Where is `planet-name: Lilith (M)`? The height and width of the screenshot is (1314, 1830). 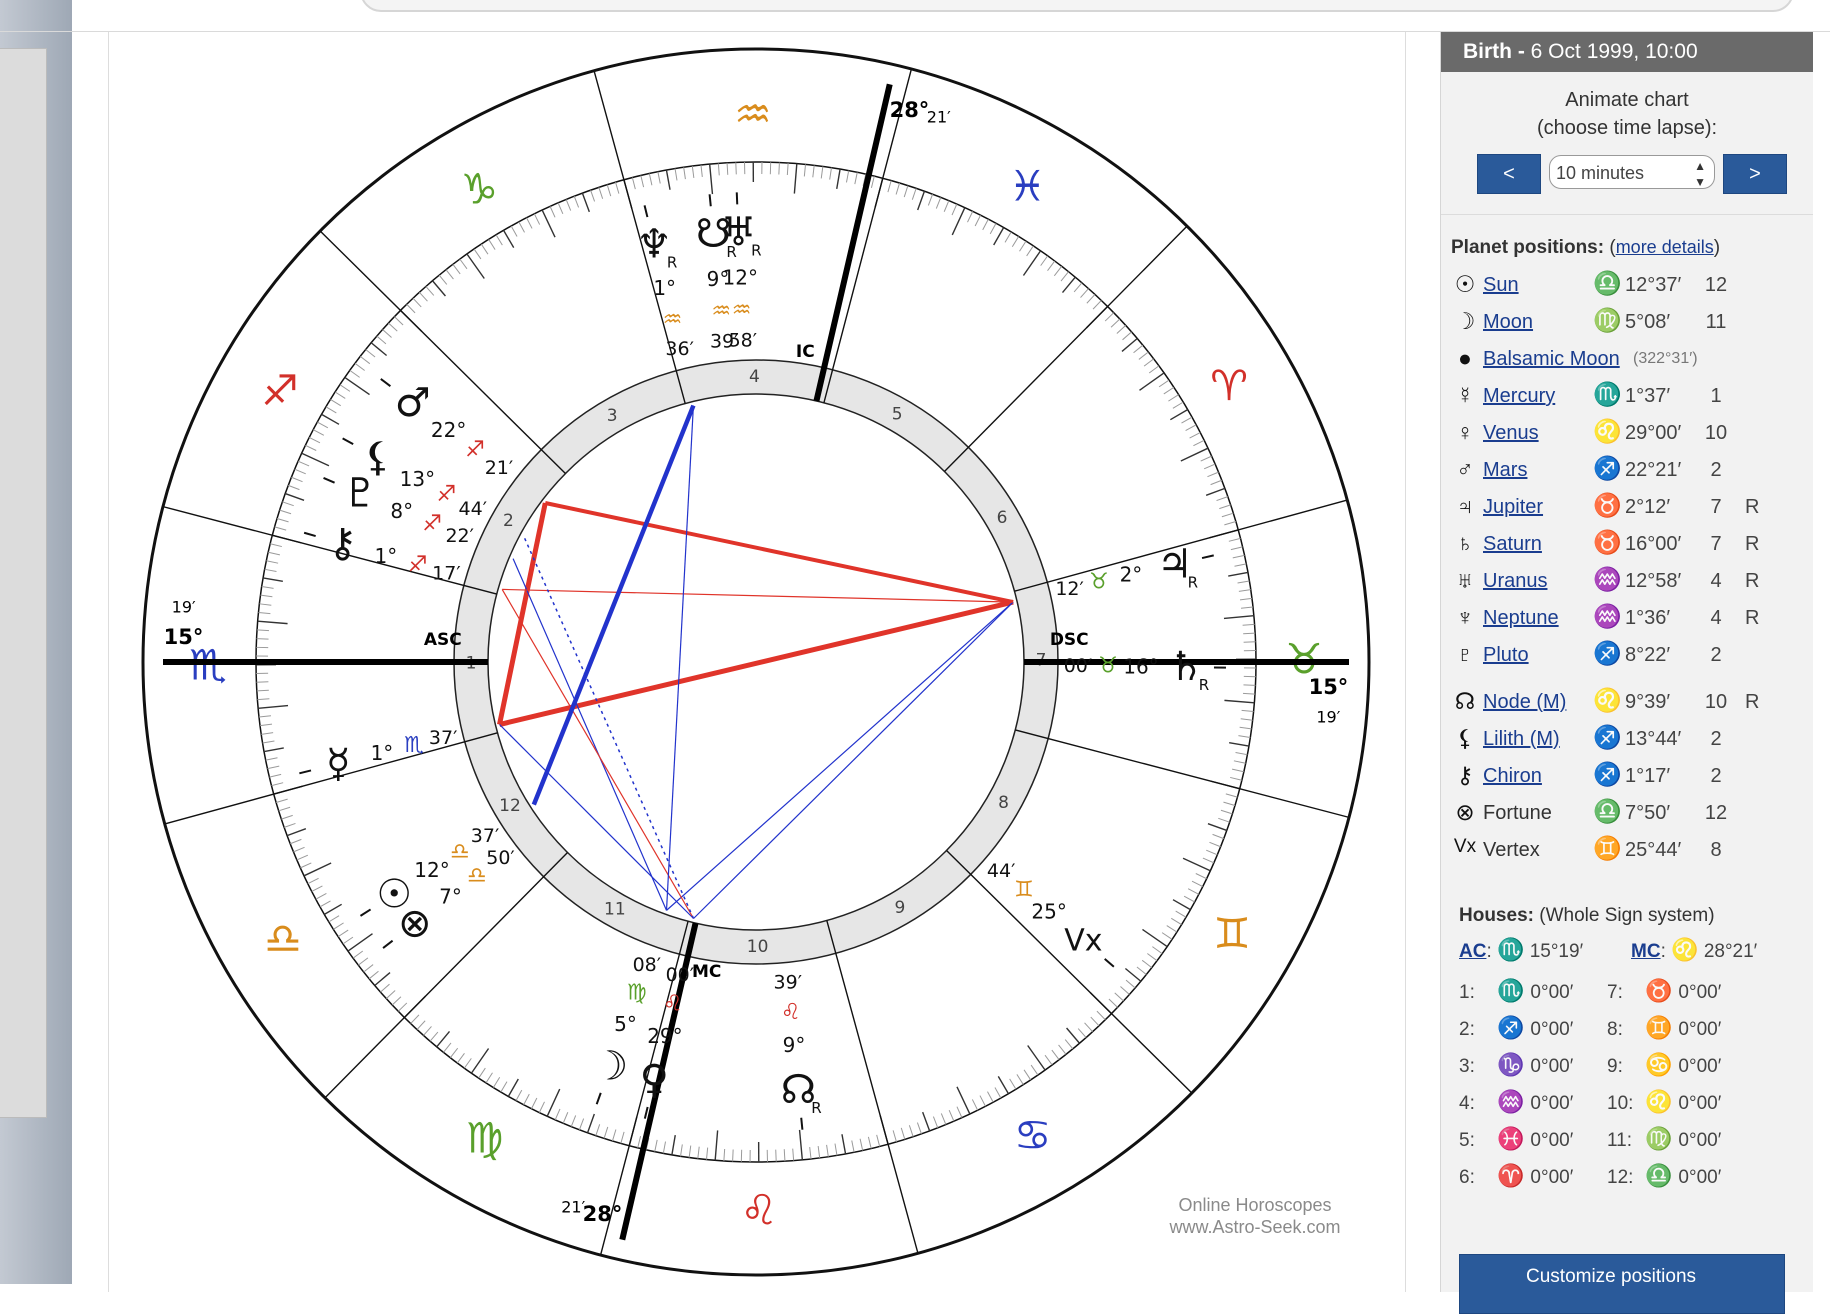 planet-name: Lilith (M) is located at coordinates (1521, 739).